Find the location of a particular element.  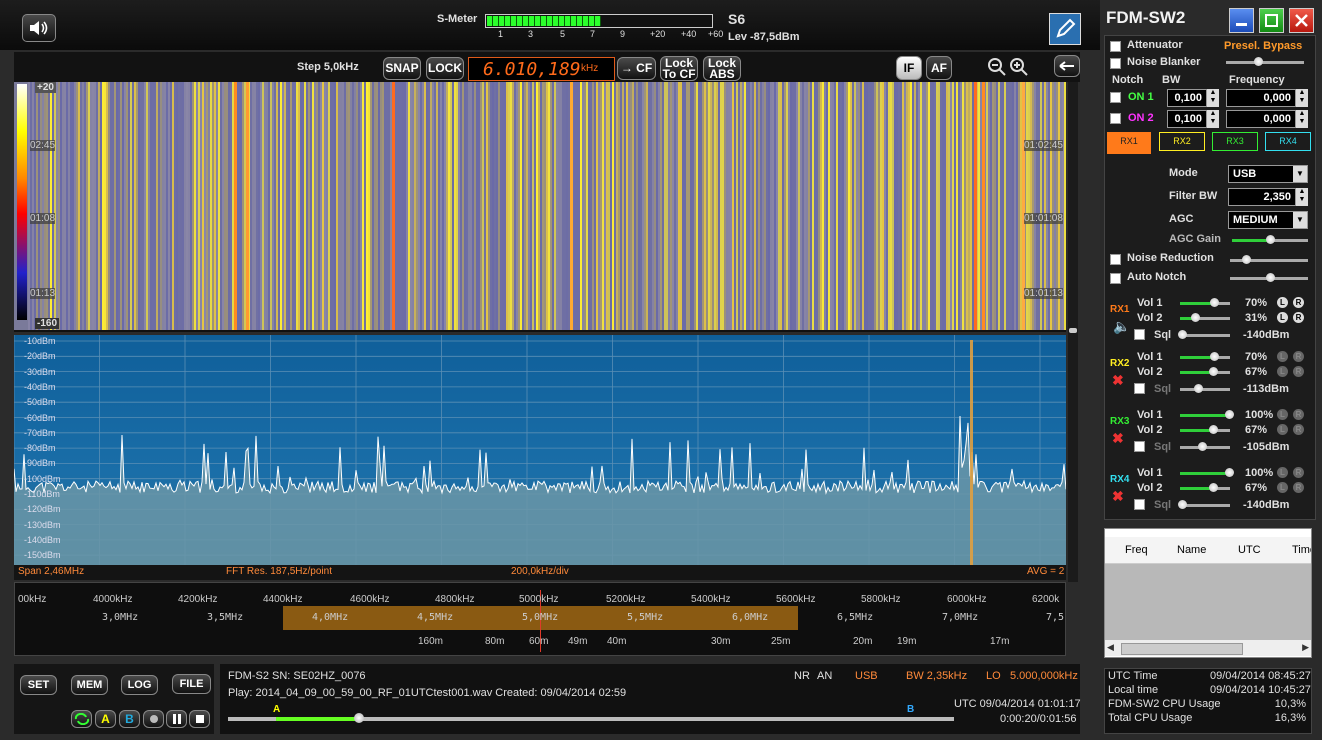

frequency-display: 6.010,189 kHz is located at coordinates (541, 69).